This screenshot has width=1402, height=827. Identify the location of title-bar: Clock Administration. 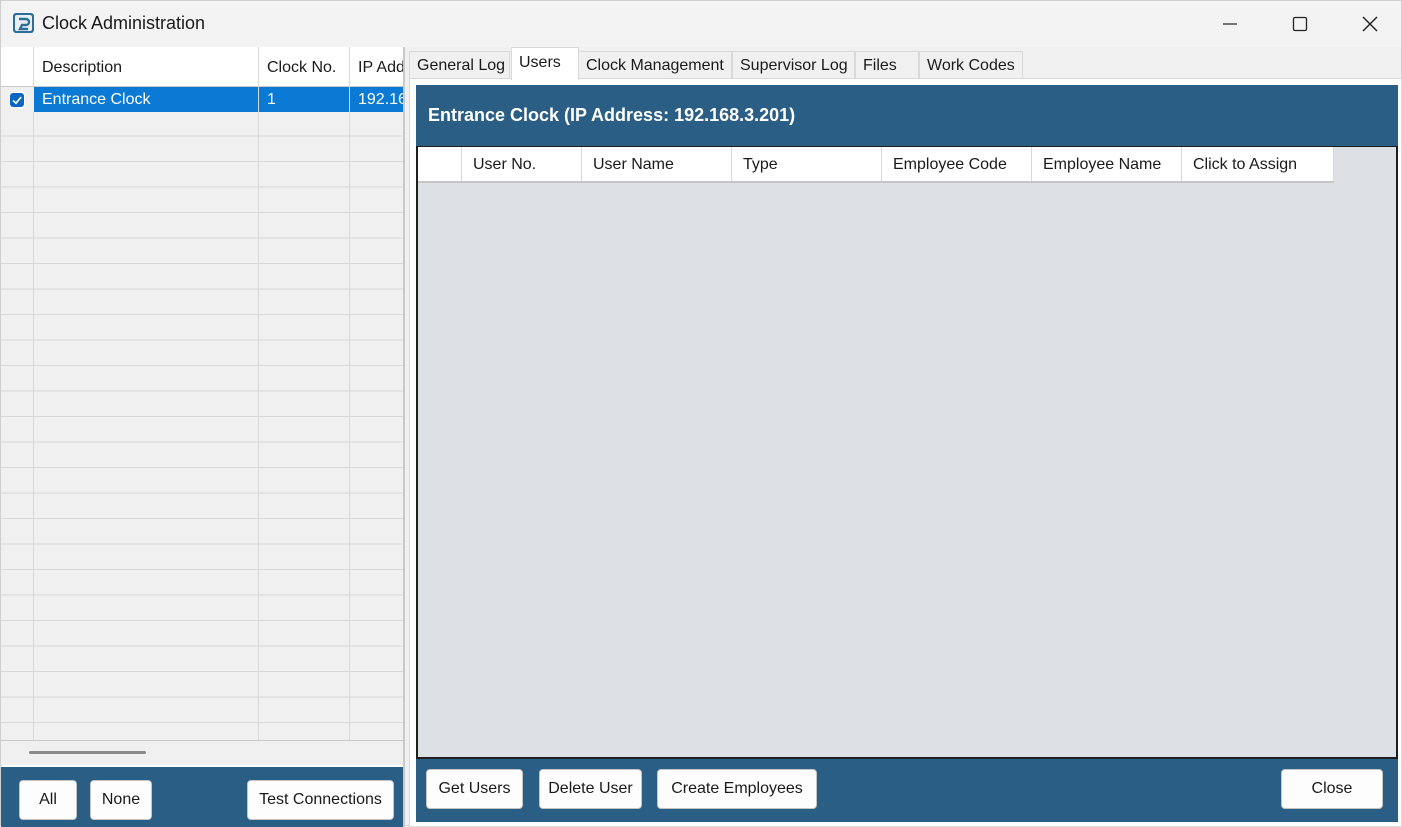
(701, 24).